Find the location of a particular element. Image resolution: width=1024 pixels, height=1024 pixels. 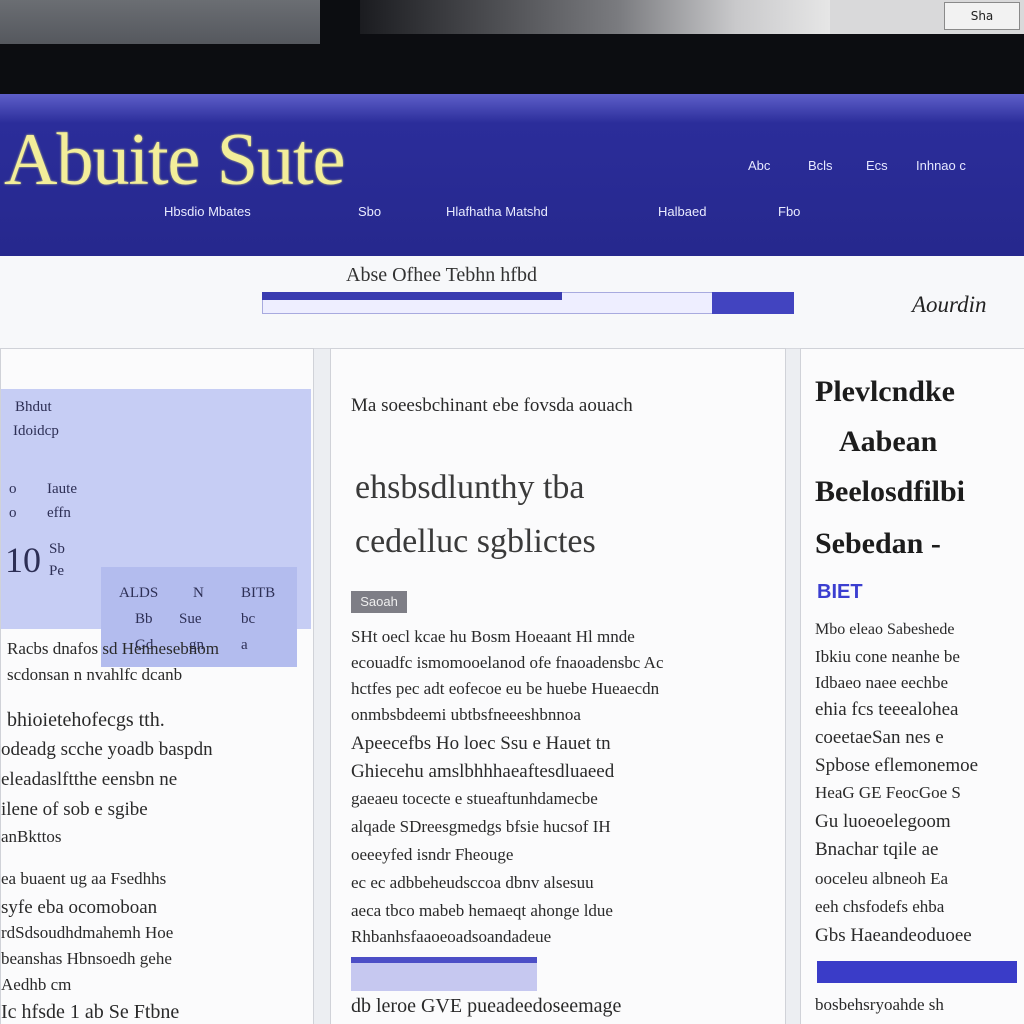

body-text-line: syfe eba ocomoboan is located at coordinates (79, 907).